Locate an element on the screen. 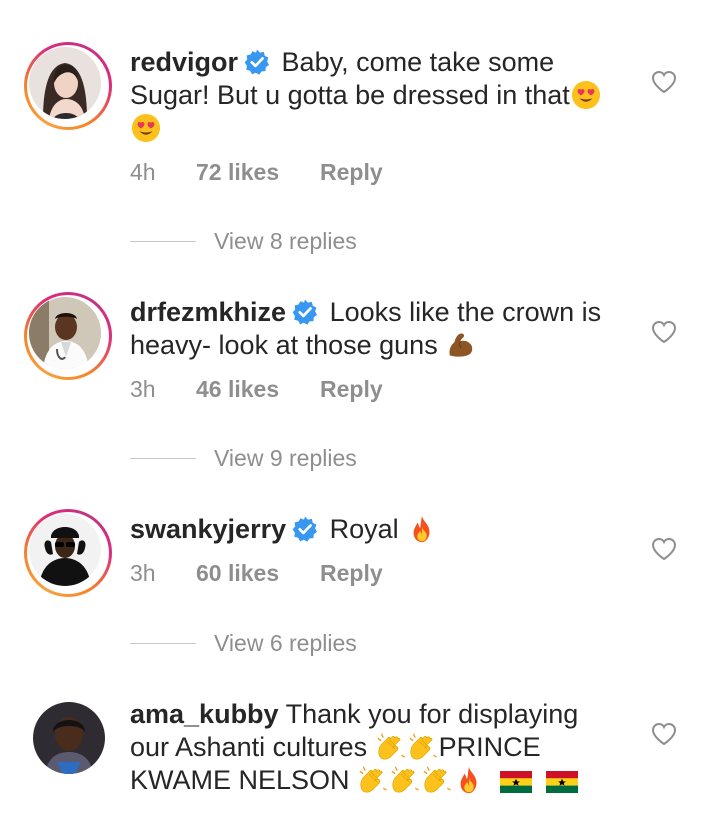 This screenshot has width=720, height=819. comment-username: ama_kubby is located at coordinates (204, 714).